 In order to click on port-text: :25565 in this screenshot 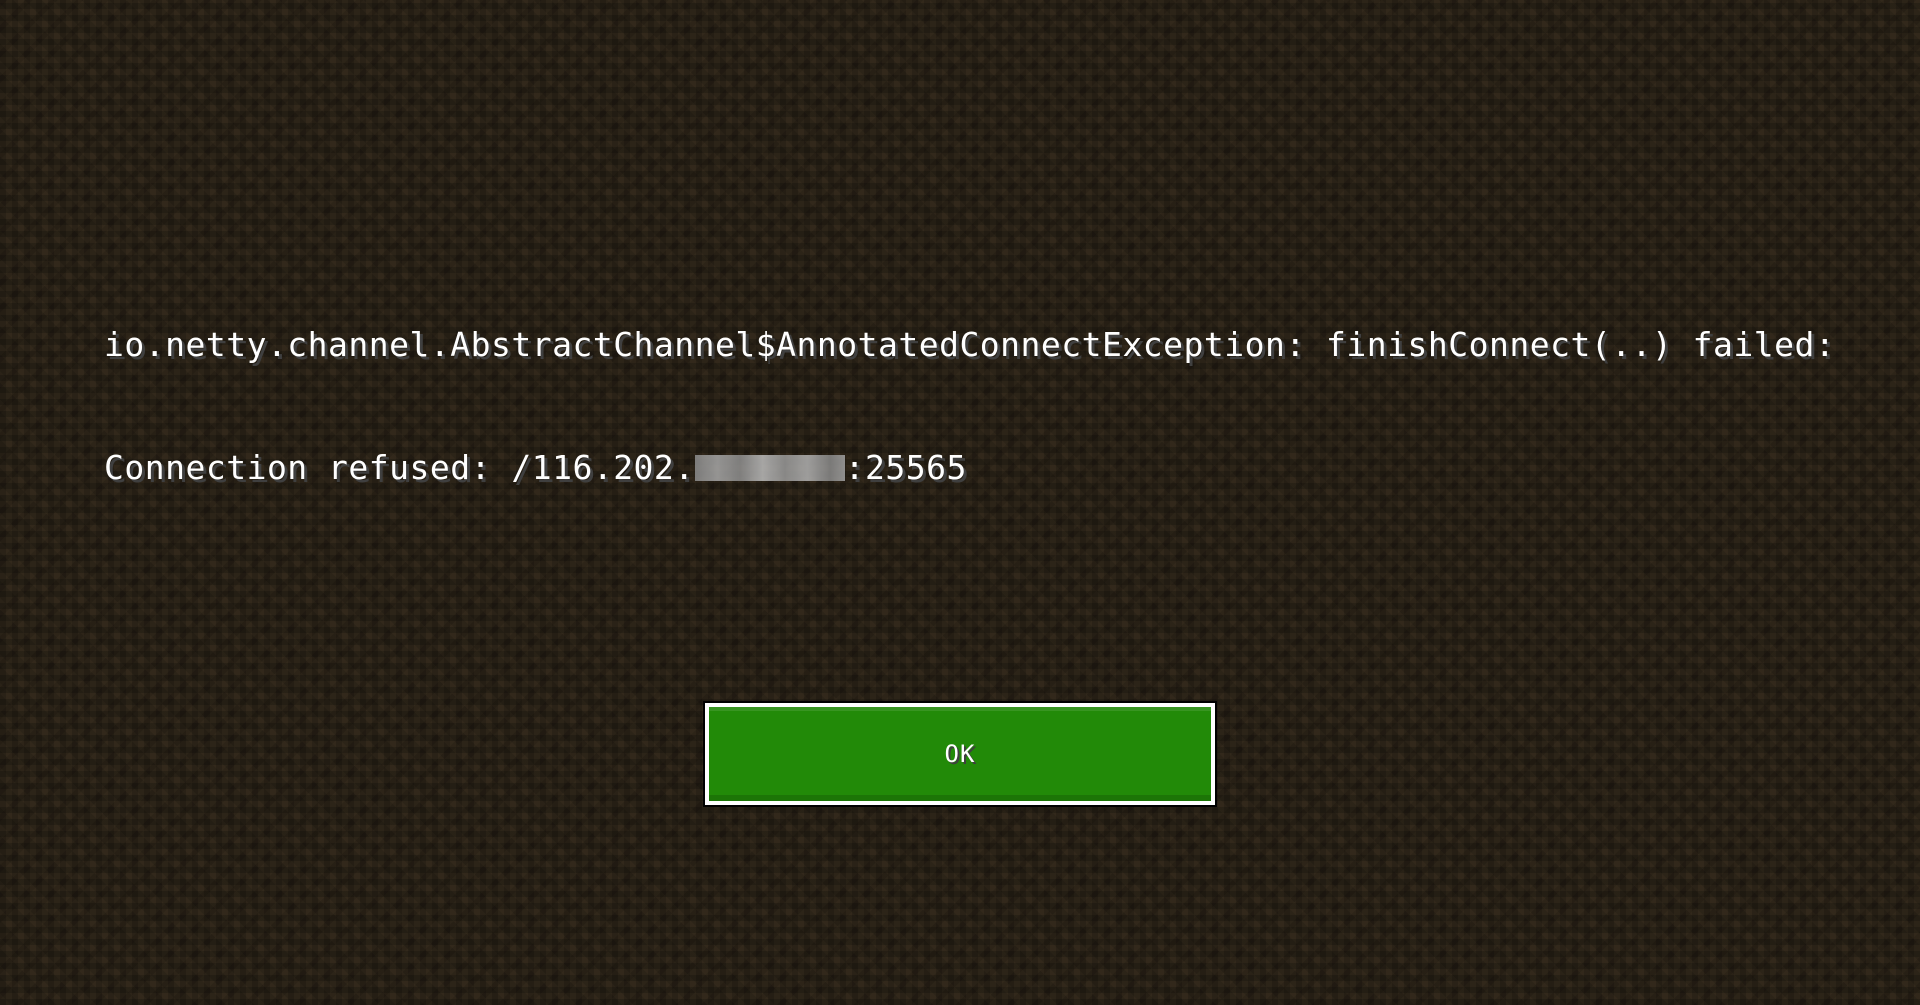, I will do `click(905, 467)`.